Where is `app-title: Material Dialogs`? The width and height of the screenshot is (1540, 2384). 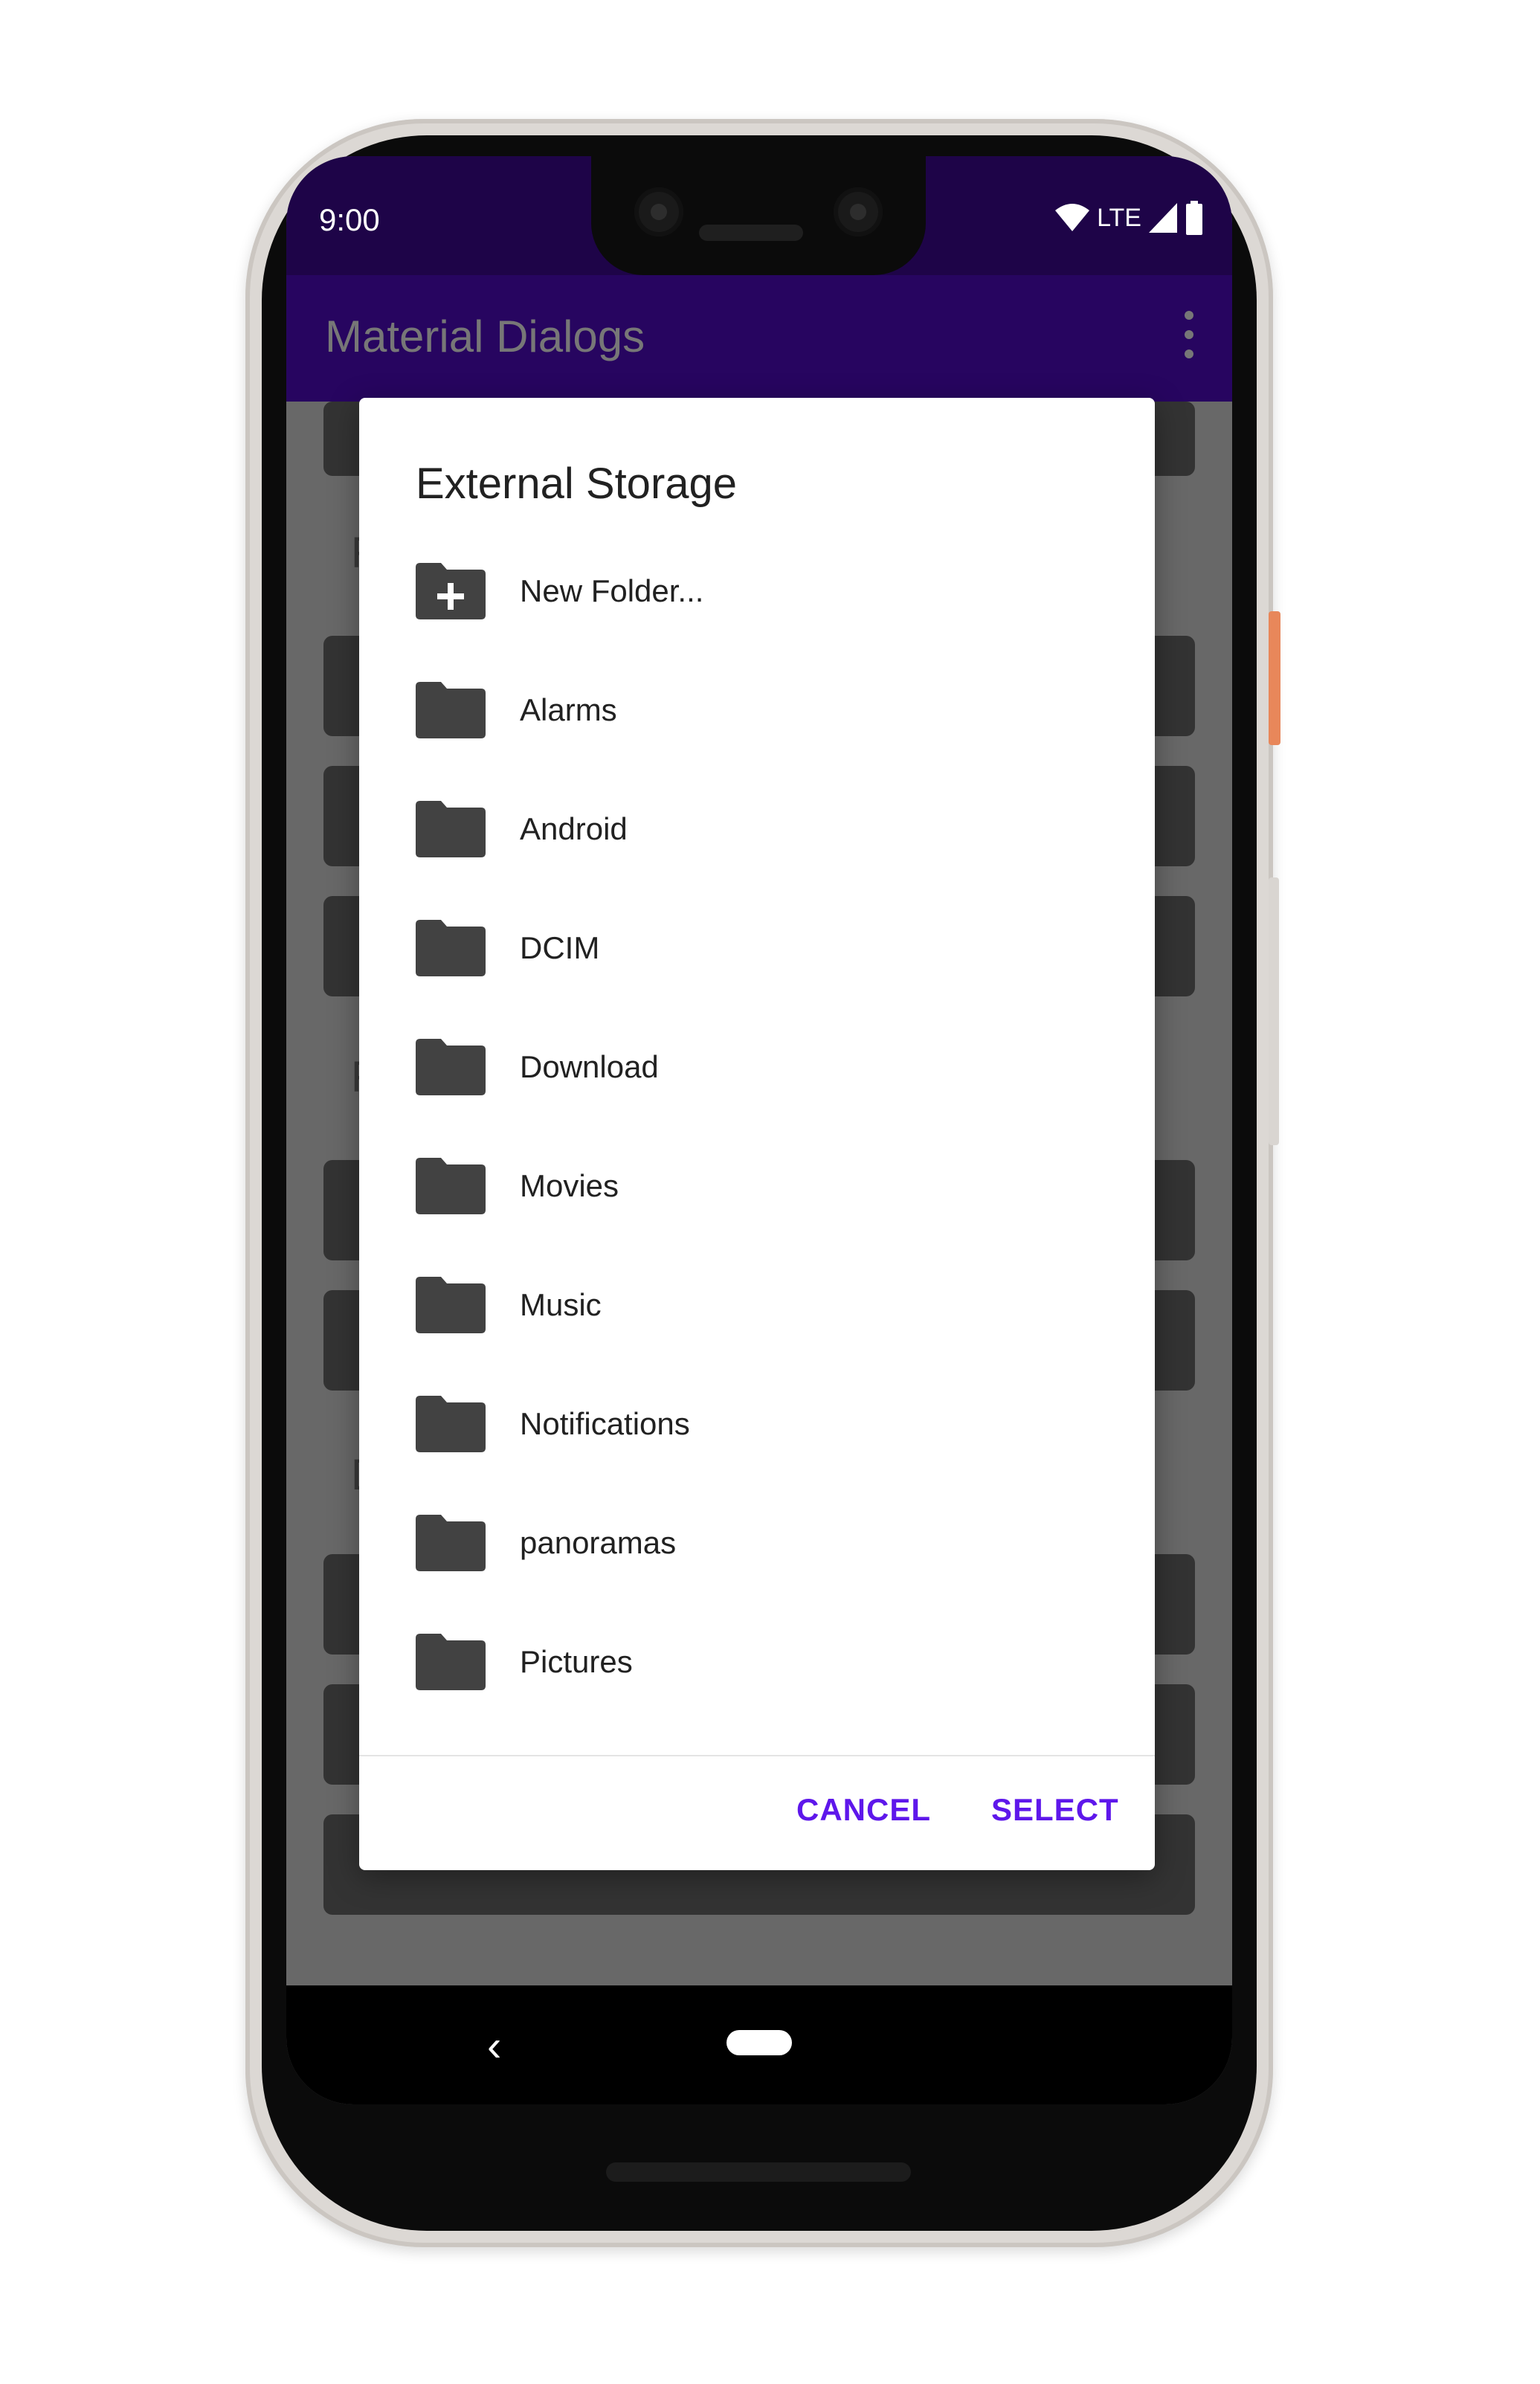
app-title: Material Dialogs is located at coordinates (485, 336).